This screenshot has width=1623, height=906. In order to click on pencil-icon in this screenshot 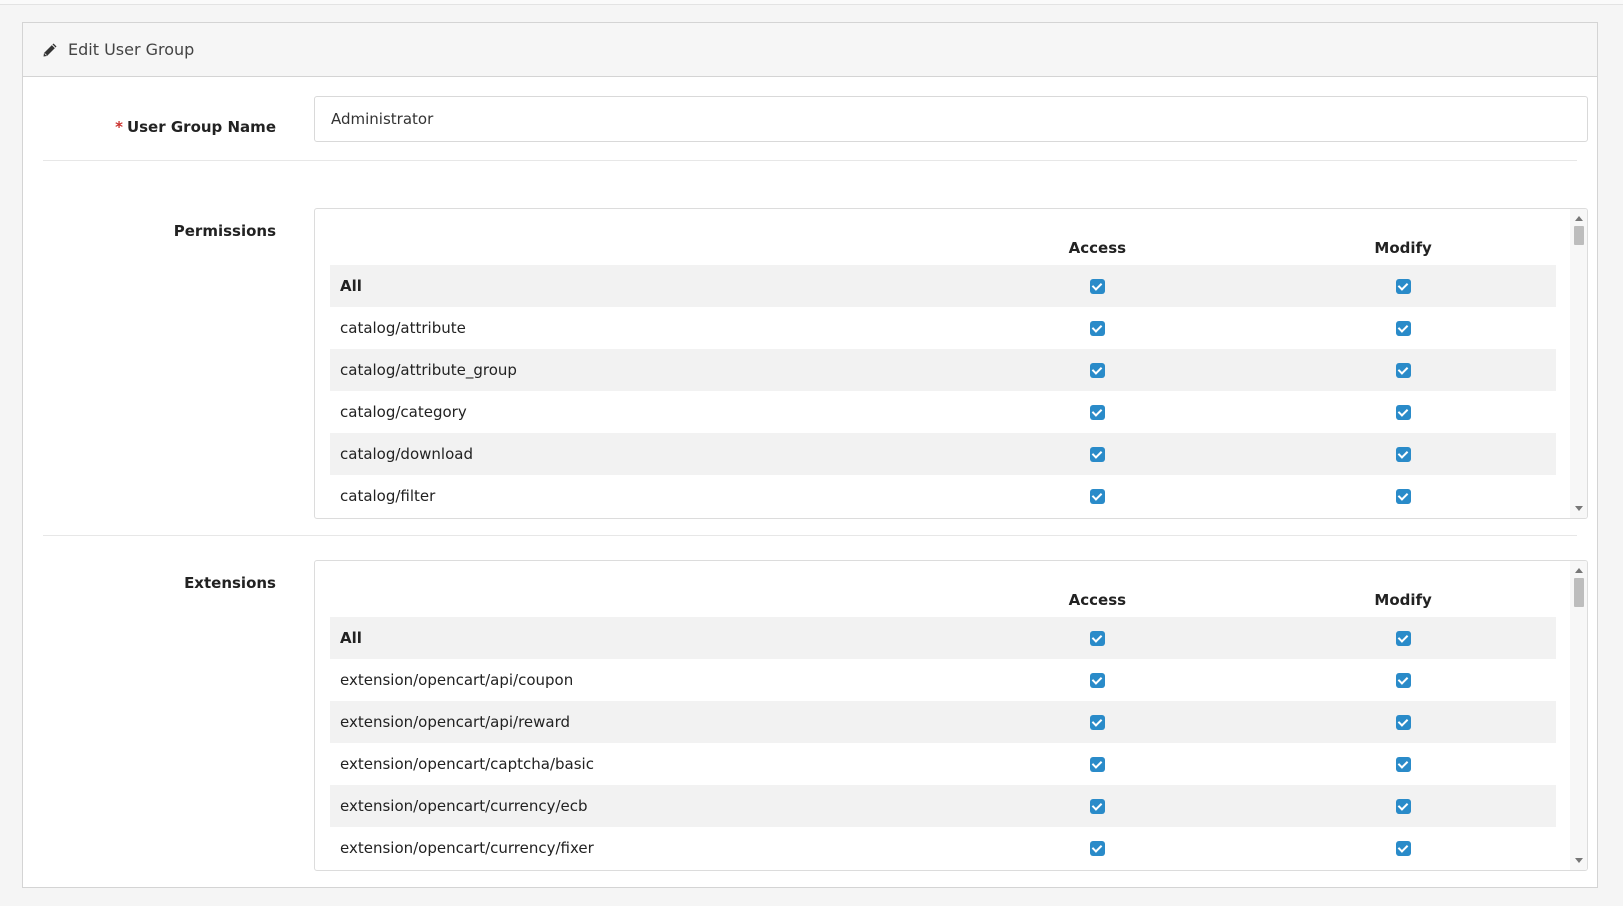, I will do `click(50, 50)`.